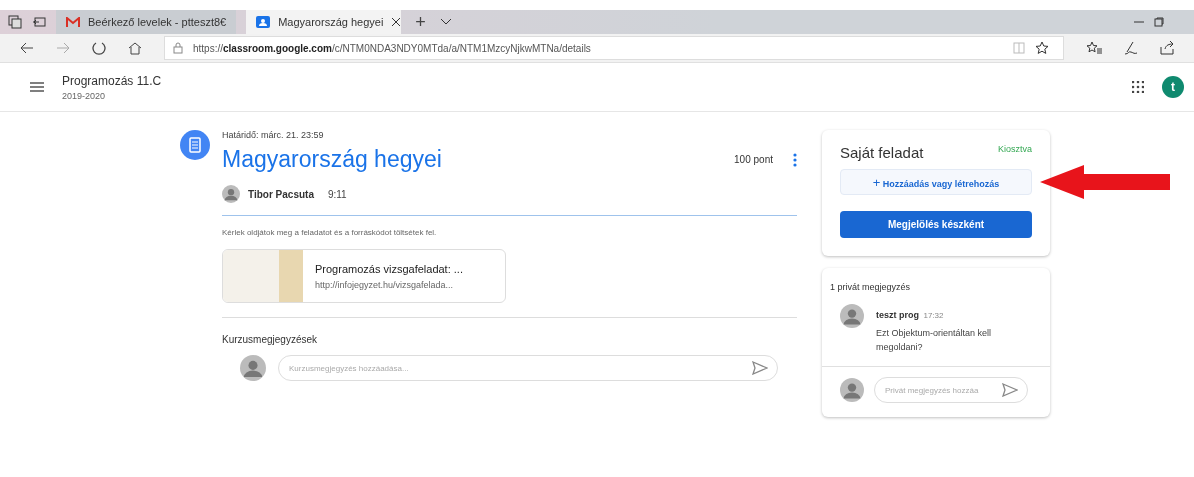 The height and width of the screenshot is (477, 1194). Describe the element at coordinates (73, 22) in the screenshot. I see `mail-icon` at that location.